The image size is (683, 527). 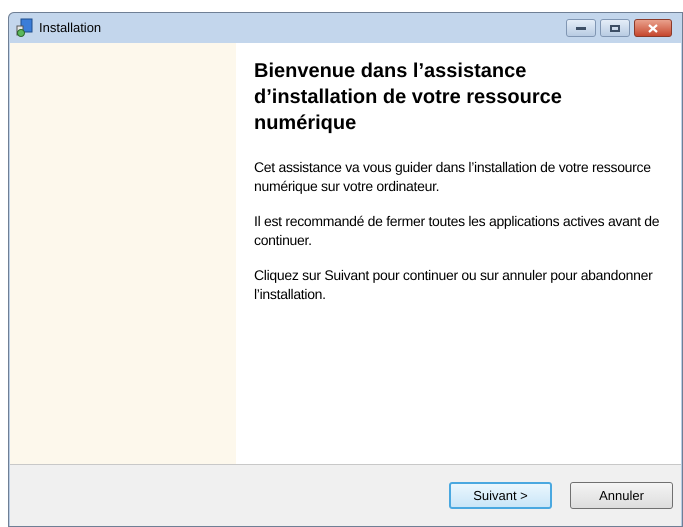 I want to click on minimize-button, so click(x=581, y=28).